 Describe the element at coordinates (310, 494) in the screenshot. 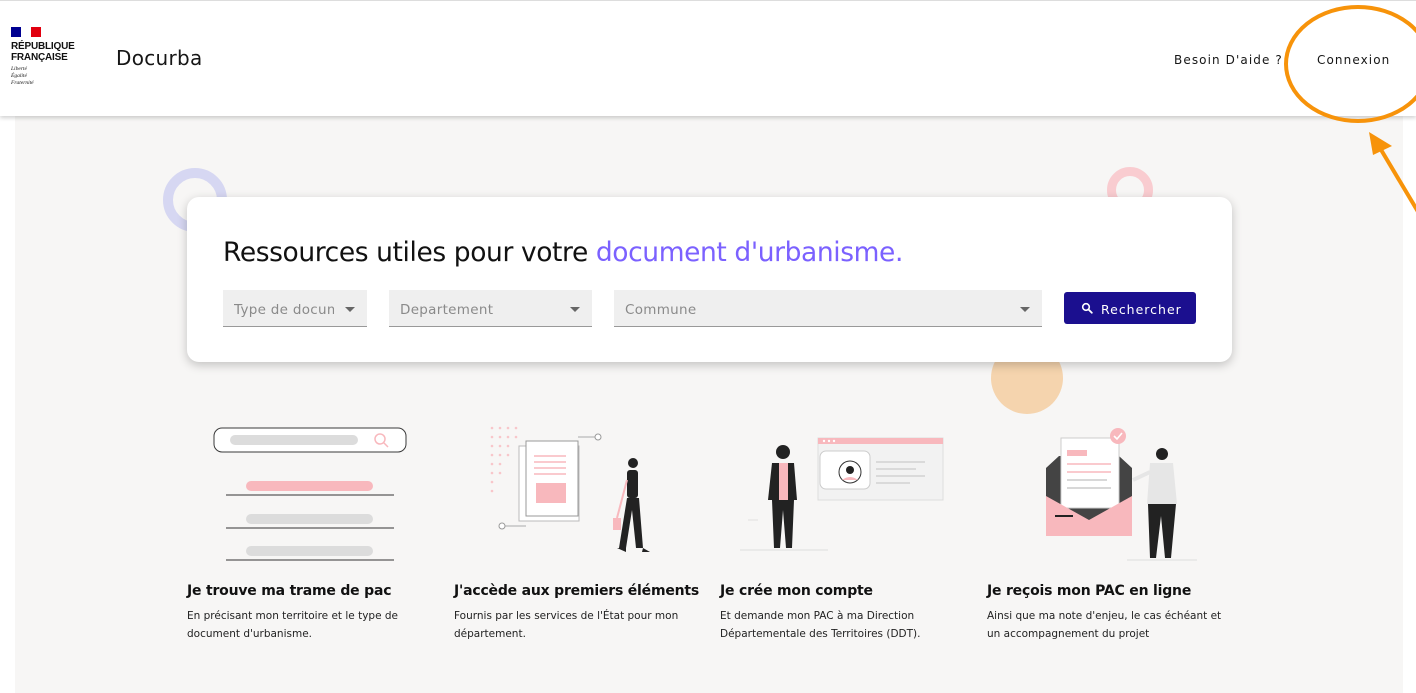

I see `search-list-illustration` at that location.